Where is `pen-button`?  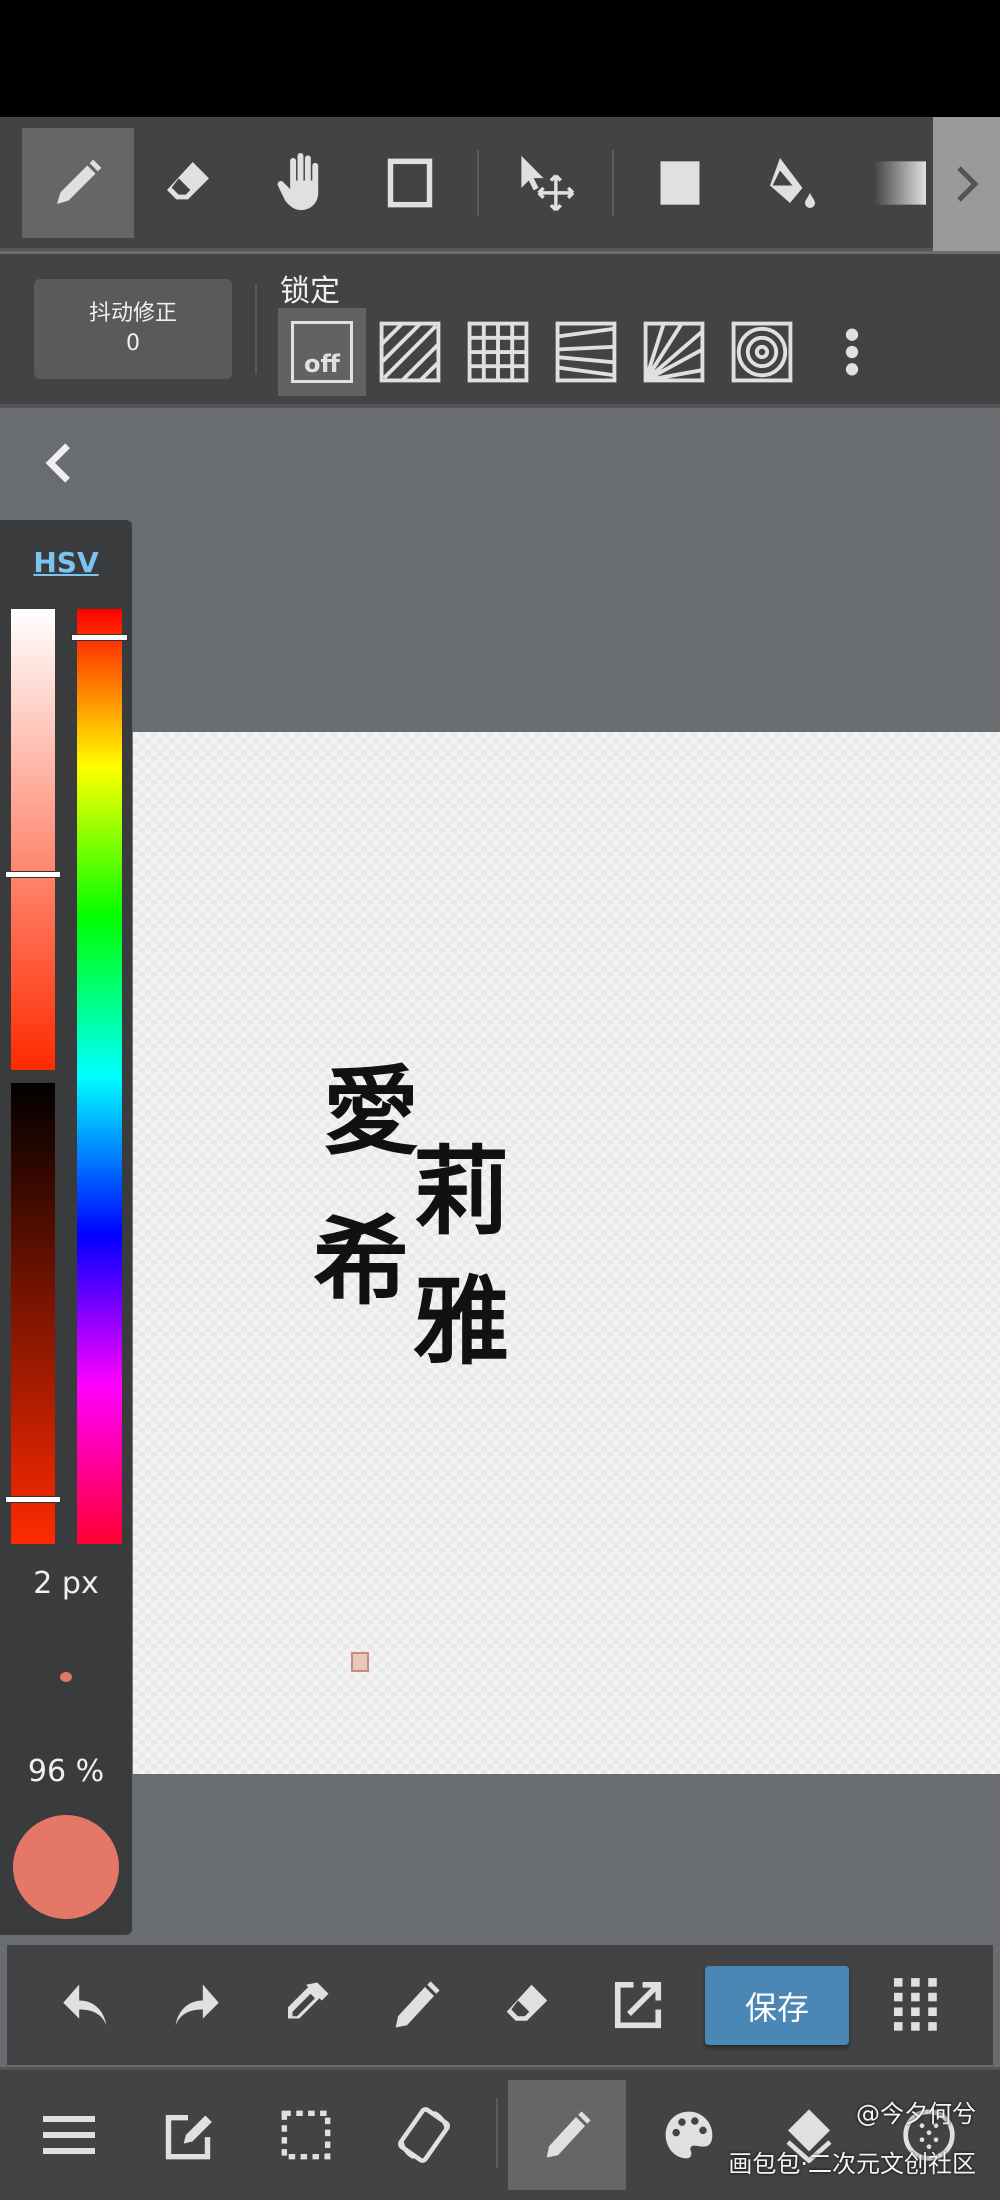 pen-button is located at coordinates (416, 2005).